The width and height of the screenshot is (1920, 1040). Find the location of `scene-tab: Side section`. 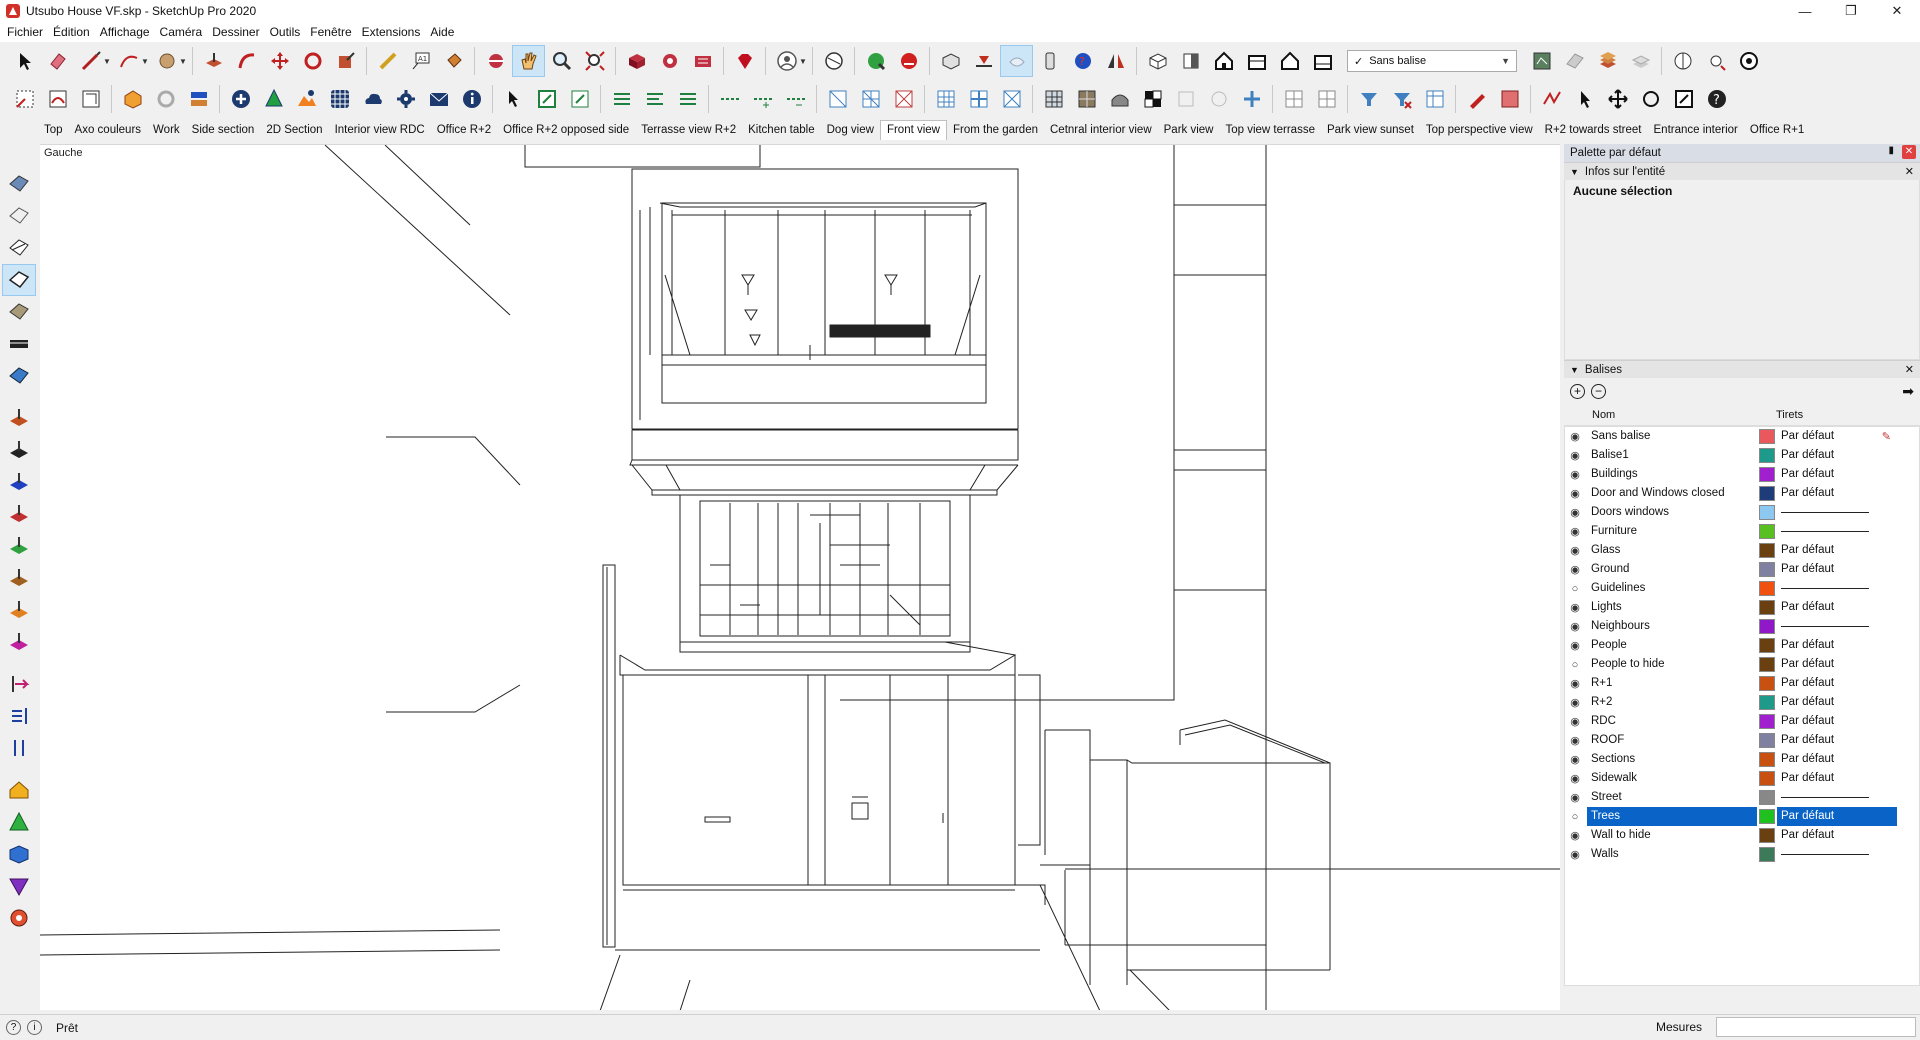

scene-tab: Side section is located at coordinates (223, 130).